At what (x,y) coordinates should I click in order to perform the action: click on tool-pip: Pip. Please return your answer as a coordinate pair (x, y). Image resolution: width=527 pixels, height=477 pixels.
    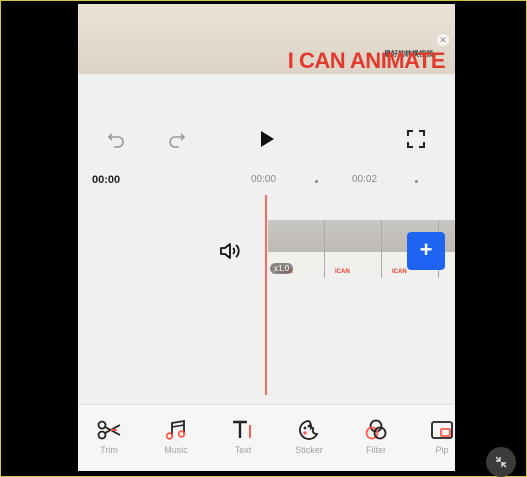
    Looking at the image, I should click on (436, 437).